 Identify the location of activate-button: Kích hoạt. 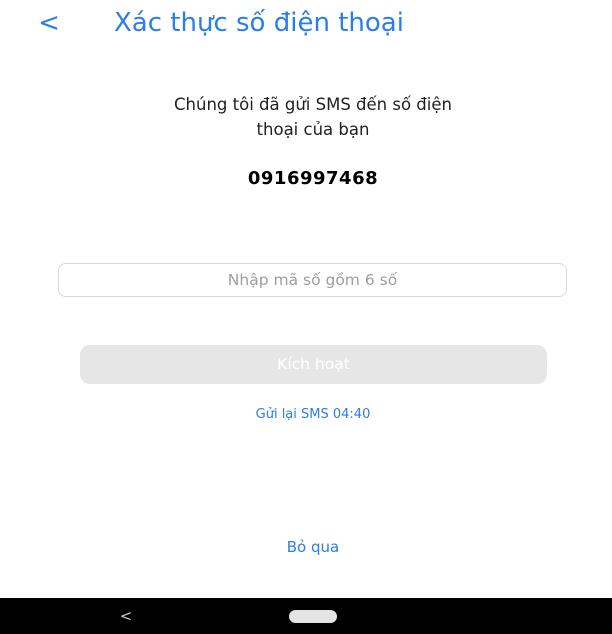
(313, 364).